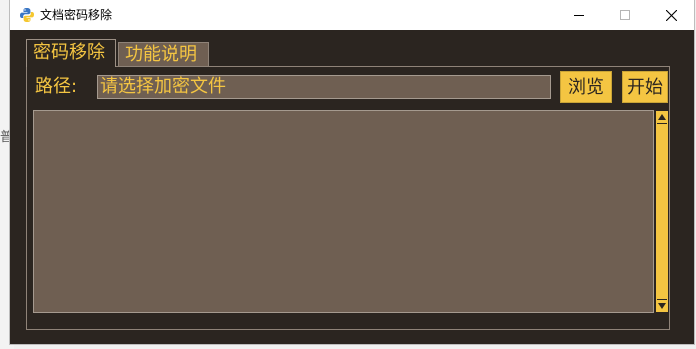 The width and height of the screenshot is (696, 349). Describe the element at coordinates (662, 117) in the screenshot. I see `scroll-up-arrow-icon` at that location.